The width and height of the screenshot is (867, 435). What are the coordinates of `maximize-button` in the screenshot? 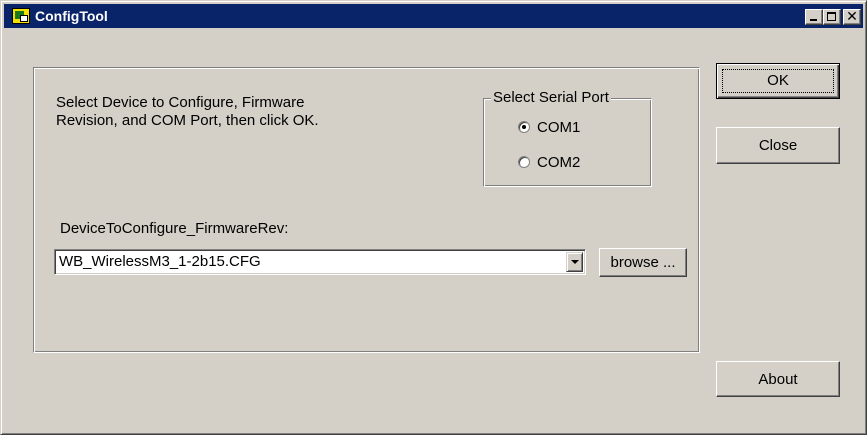 It's located at (832, 17).